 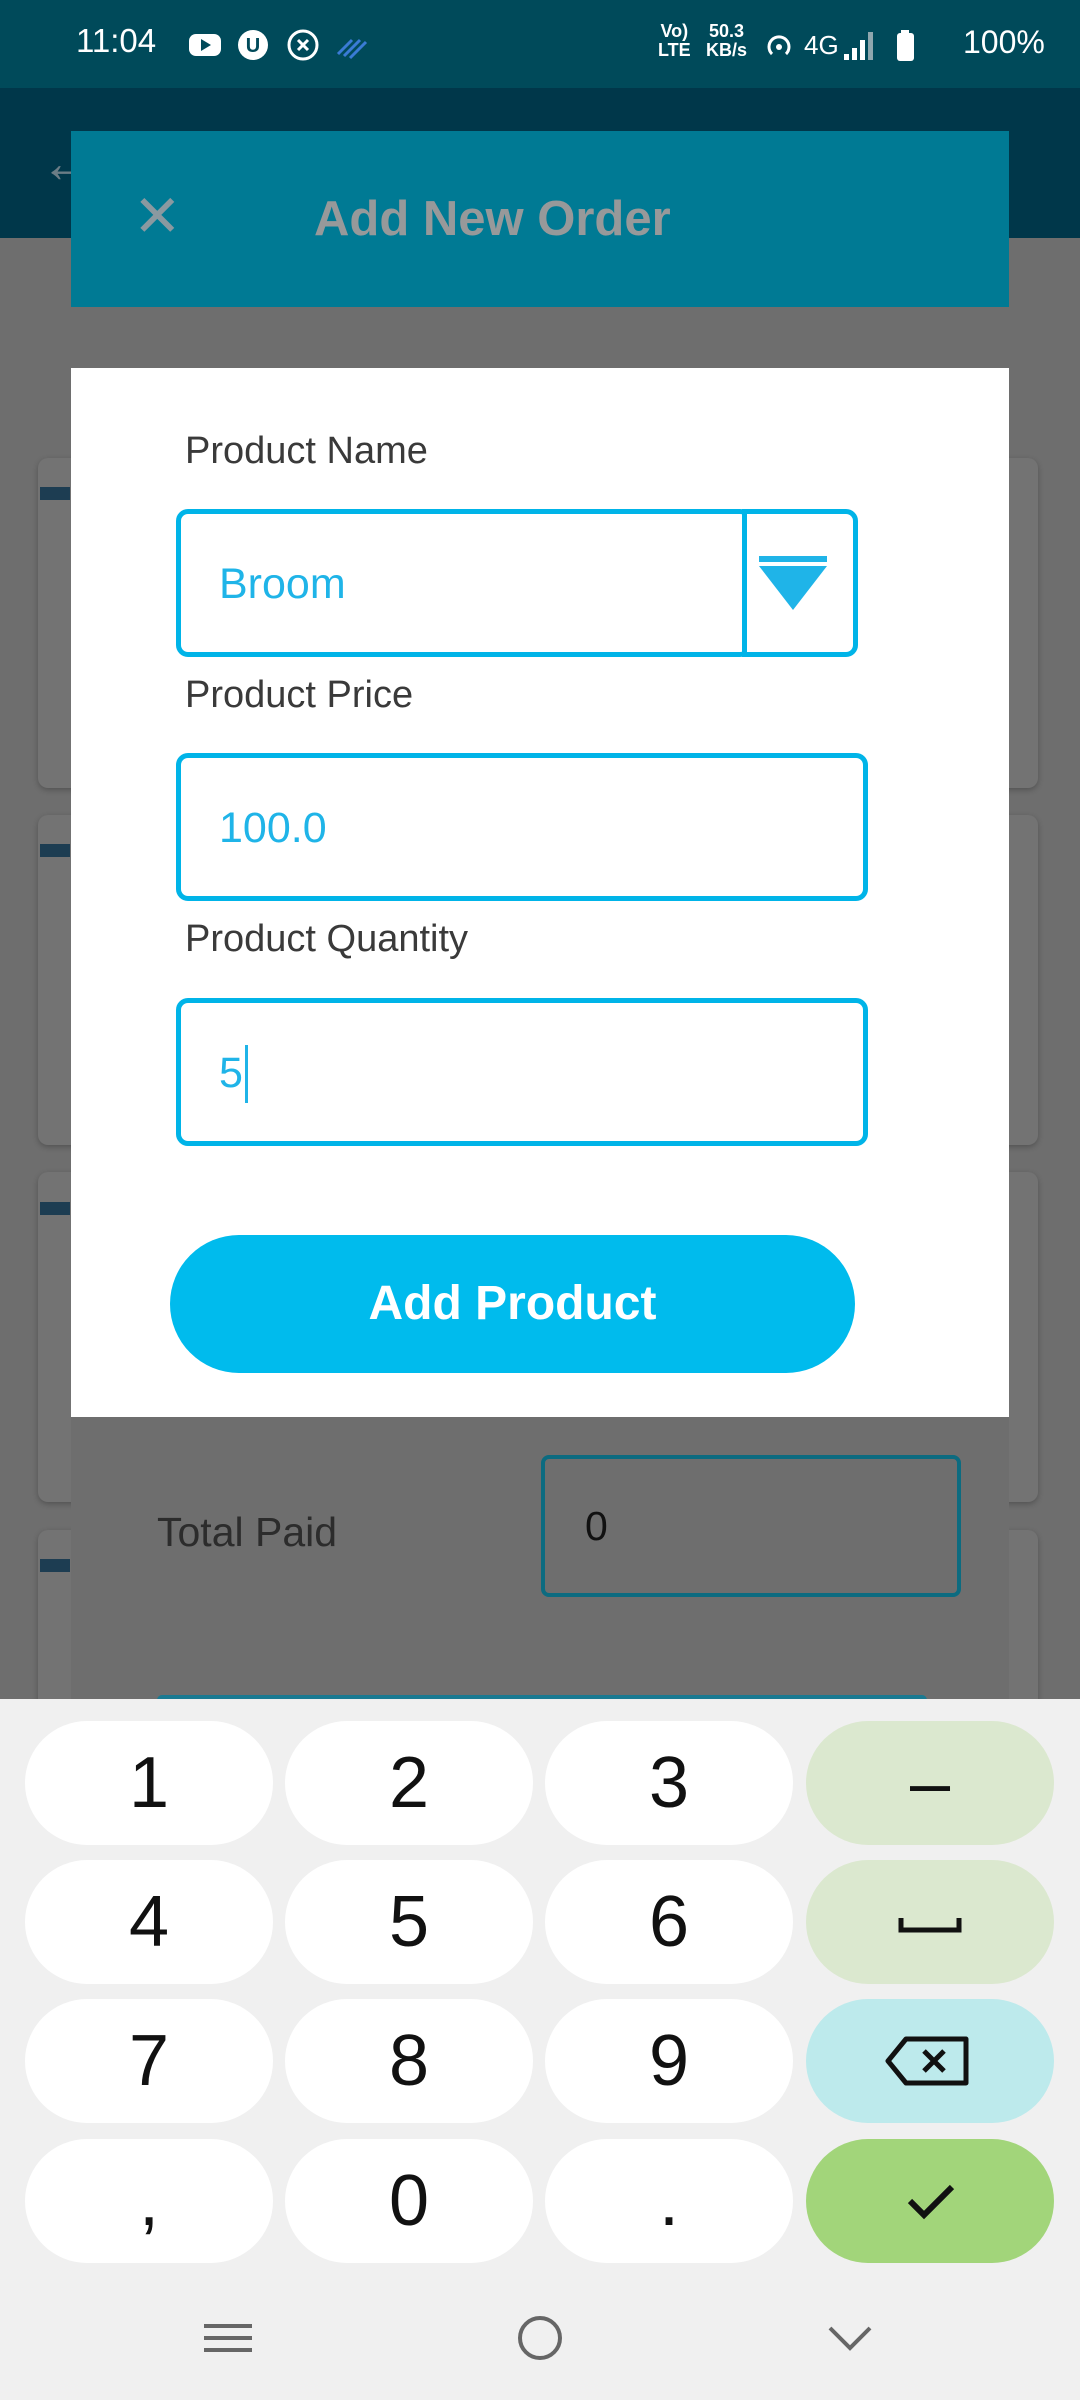 I want to click on key-6: 6, so click(x=669, y=1922).